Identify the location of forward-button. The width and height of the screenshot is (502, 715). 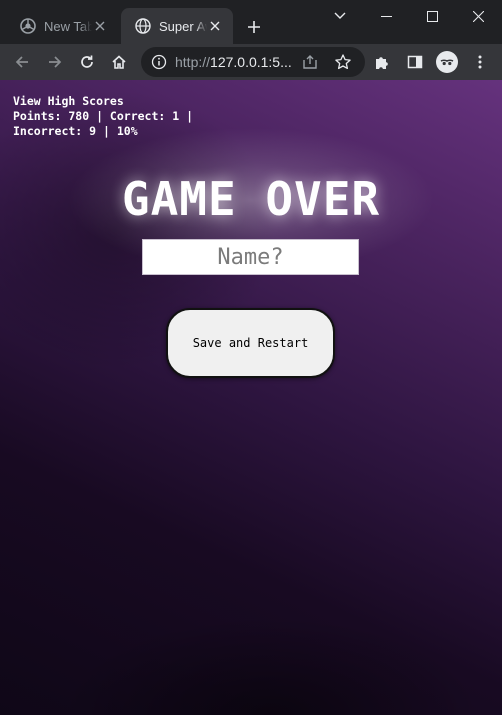
(55, 62).